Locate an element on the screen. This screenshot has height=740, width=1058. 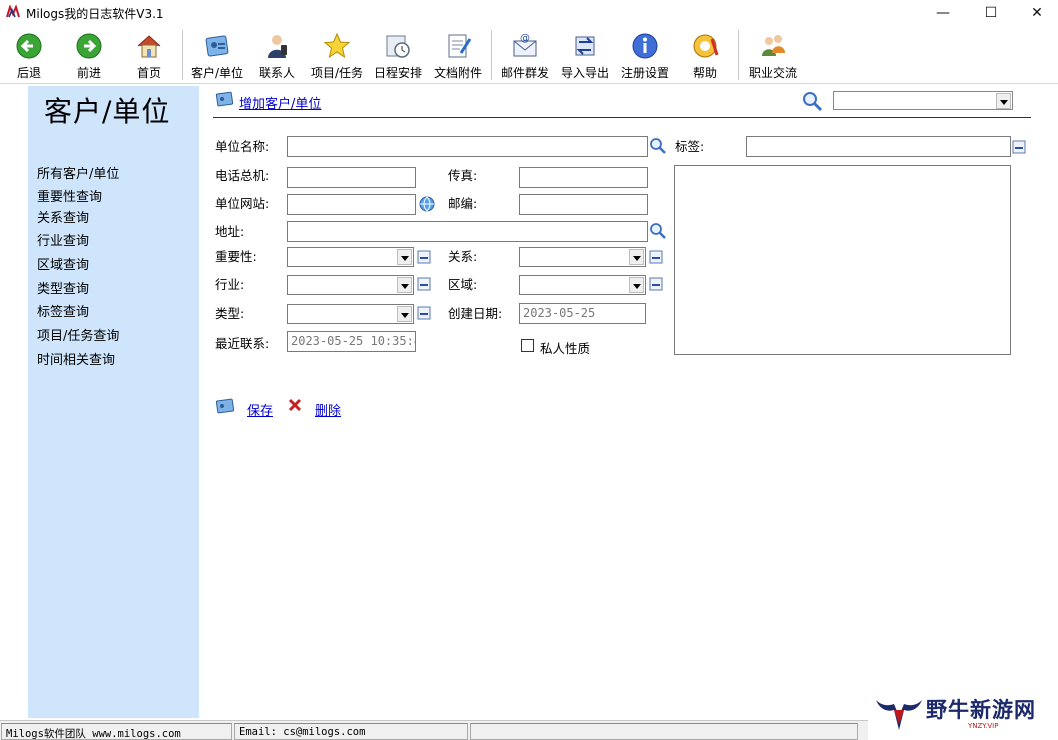
importance-select is located at coordinates (350, 257).